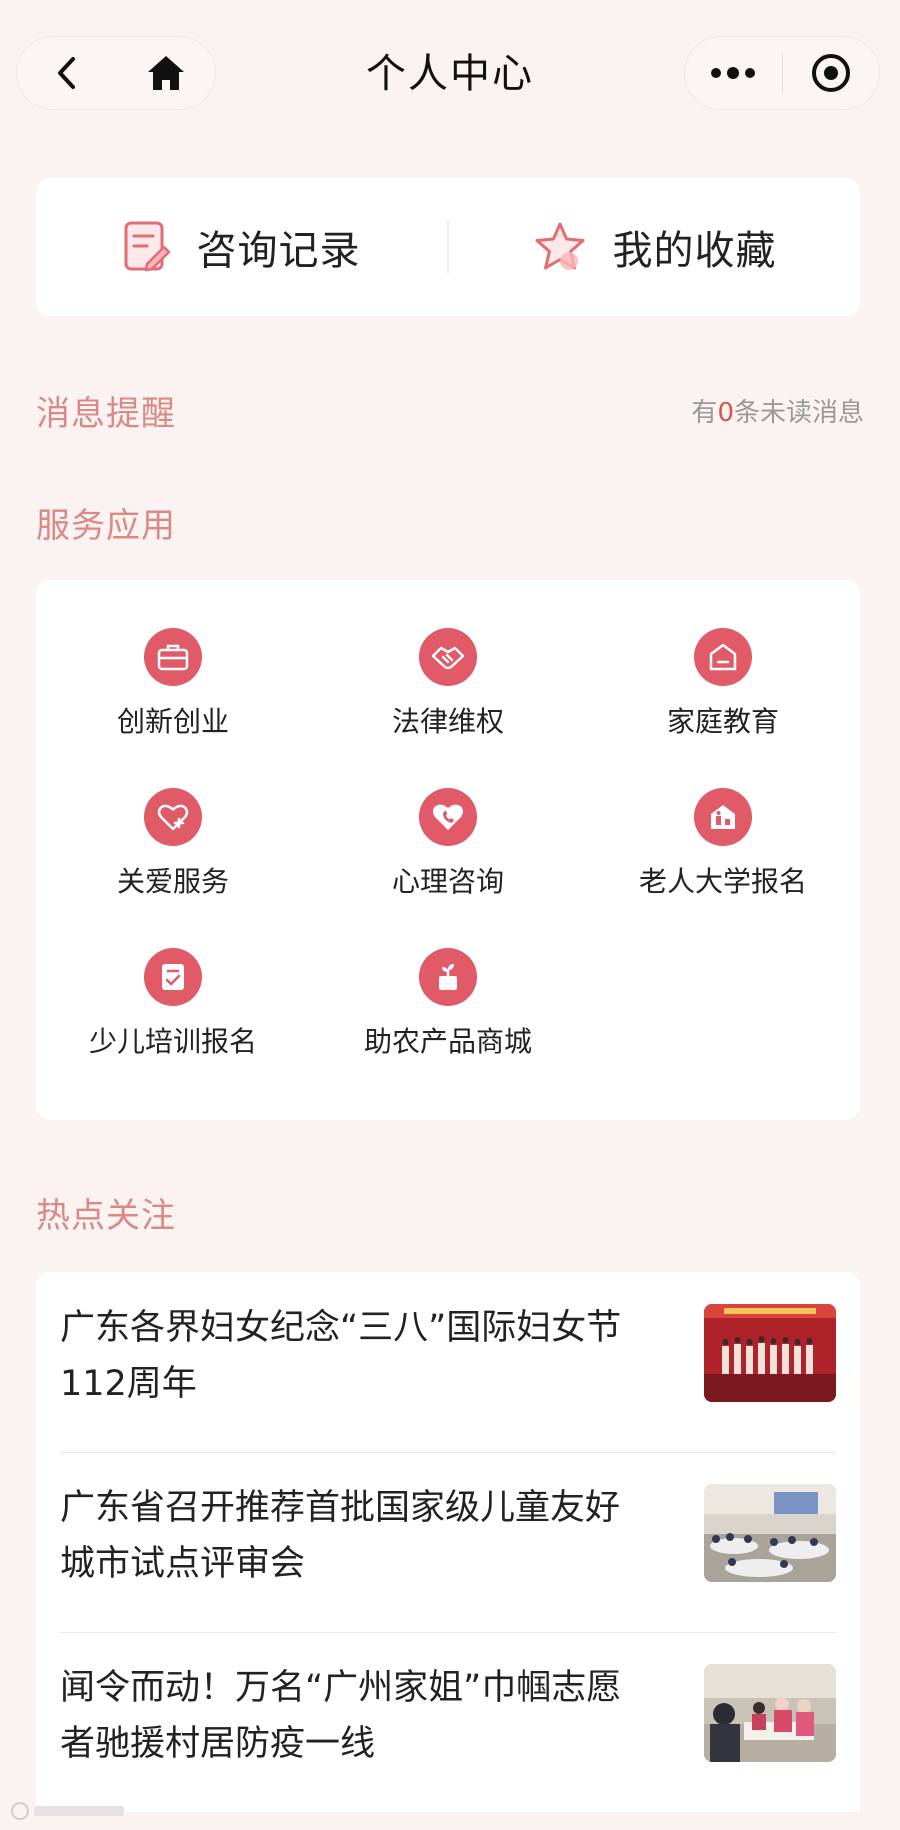  I want to click on consult-record-icon, so click(147, 246).